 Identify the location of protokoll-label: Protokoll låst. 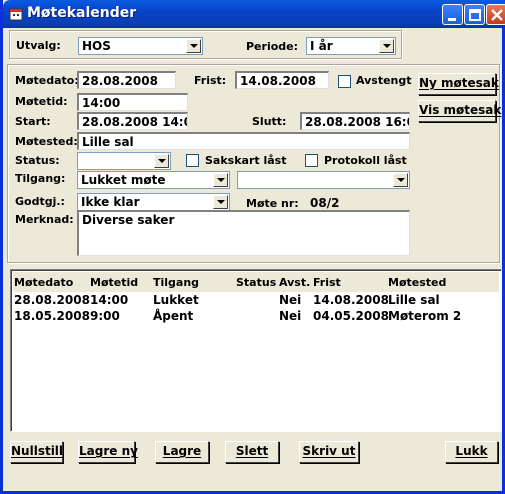
(365, 160).